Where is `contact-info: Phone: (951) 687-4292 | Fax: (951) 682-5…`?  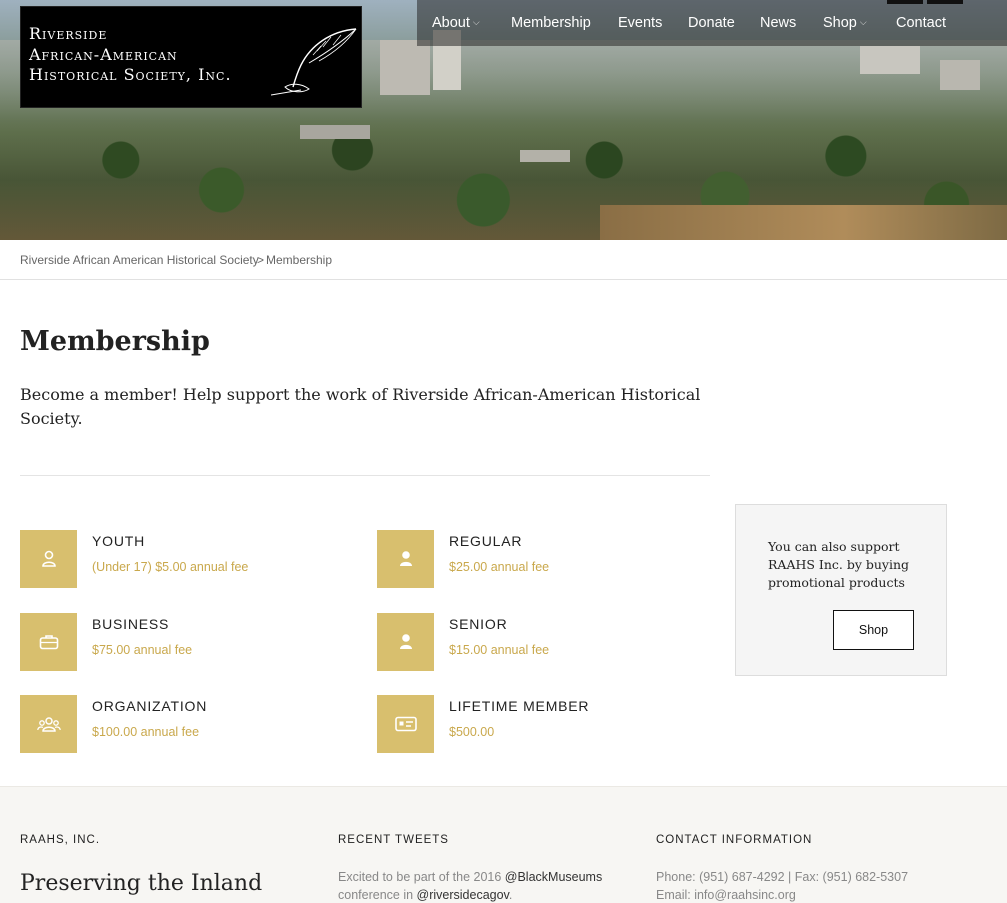
contact-info: Phone: (951) 687-4292 | Fax: (951) 682-5… is located at coordinates (782, 885).